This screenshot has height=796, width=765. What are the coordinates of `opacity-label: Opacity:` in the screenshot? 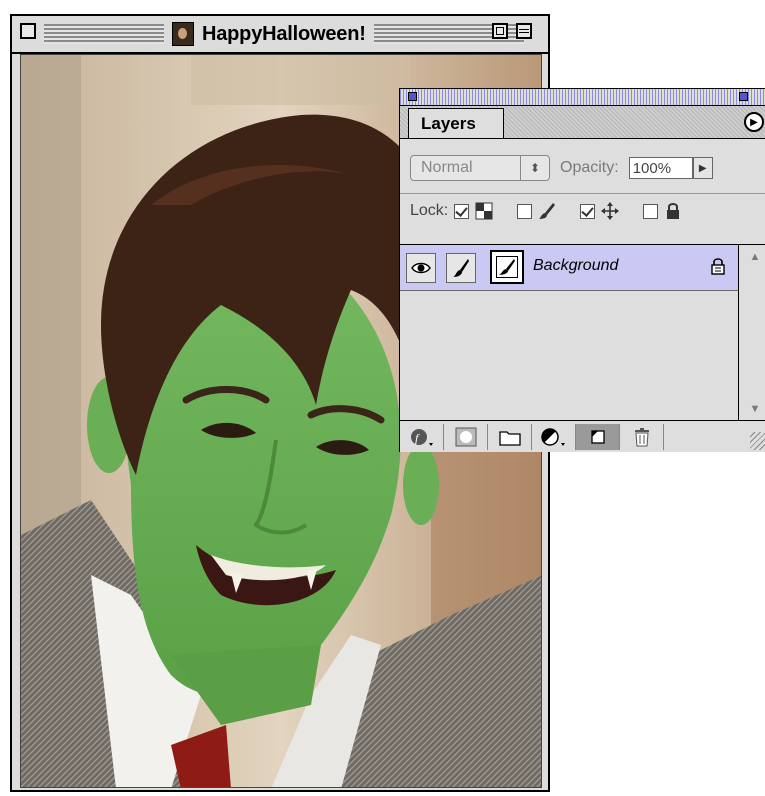 It's located at (589, 167).